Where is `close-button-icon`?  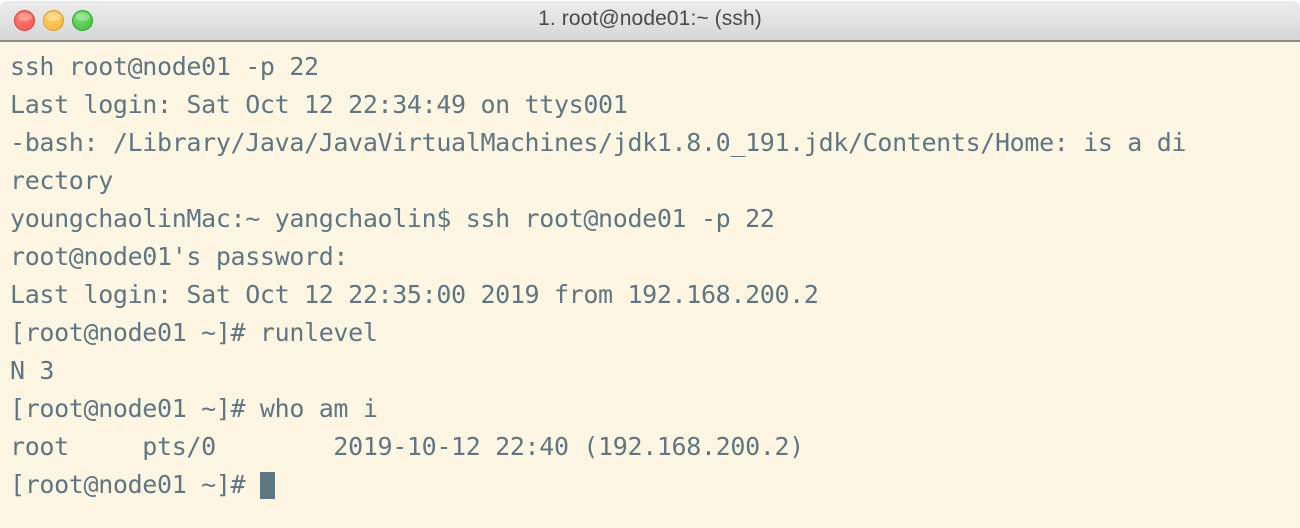 close-button-icon is located at coordinates (24, 20).